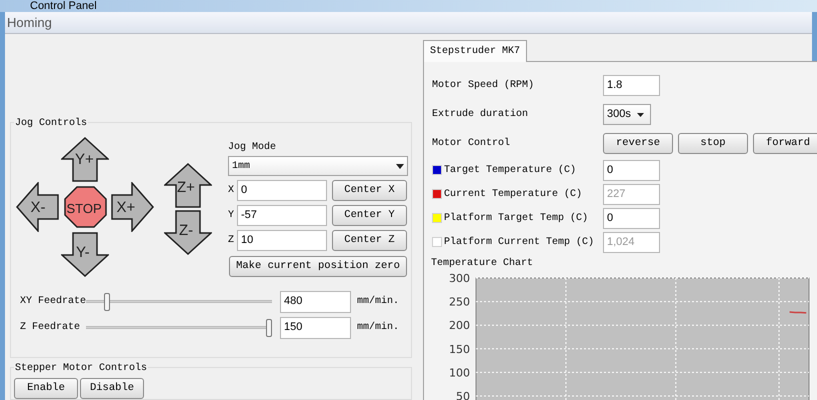 The image size is (817, 400). I want to click on row-label: Current Temperature (C), so click(513, 195).